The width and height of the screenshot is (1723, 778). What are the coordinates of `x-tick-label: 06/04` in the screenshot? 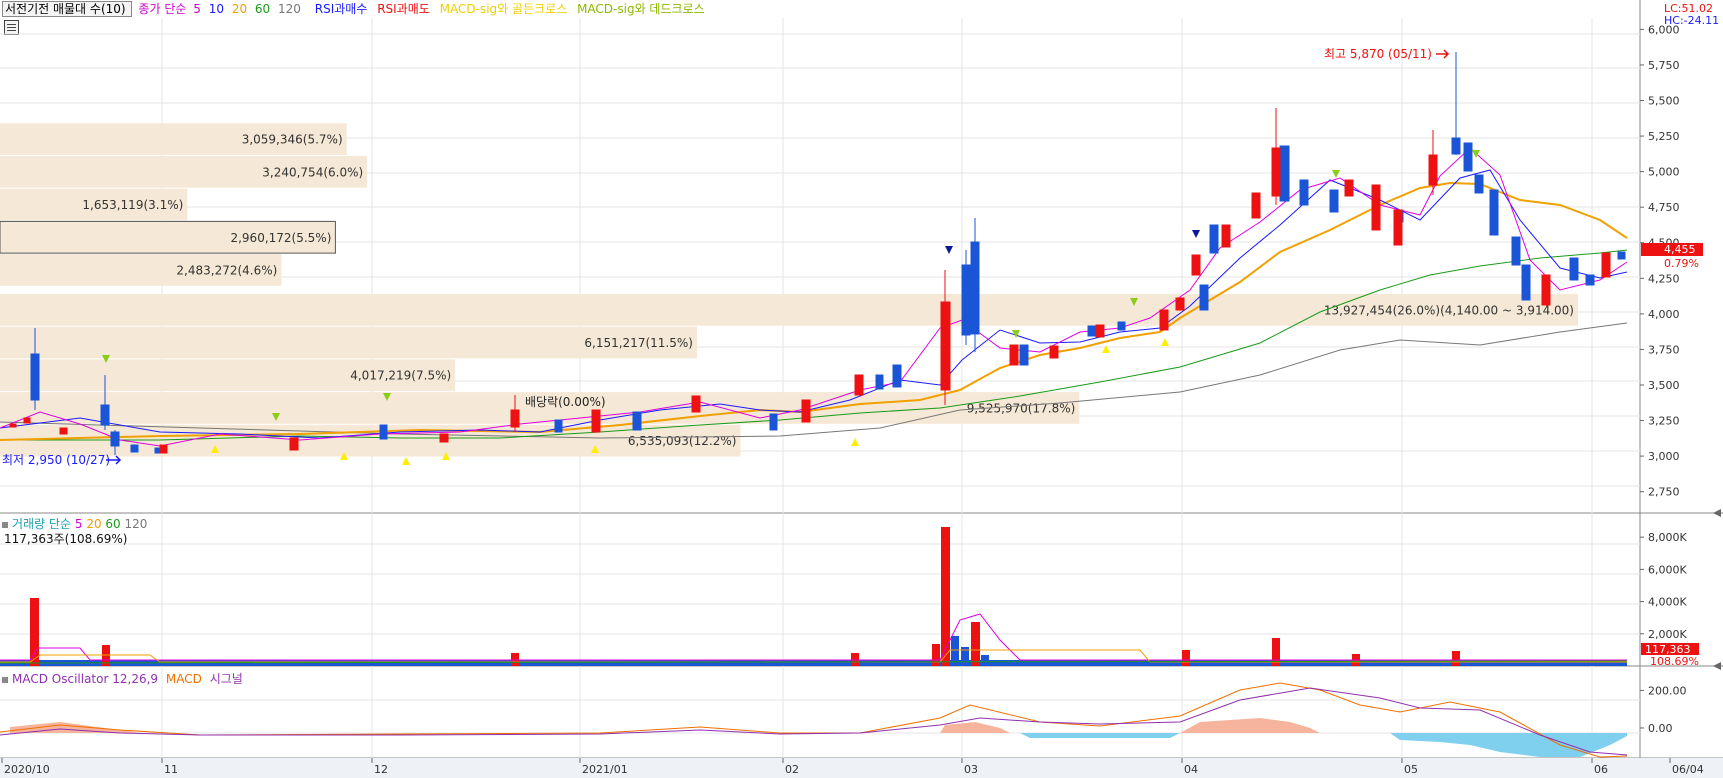 It's located at (1688, 769).